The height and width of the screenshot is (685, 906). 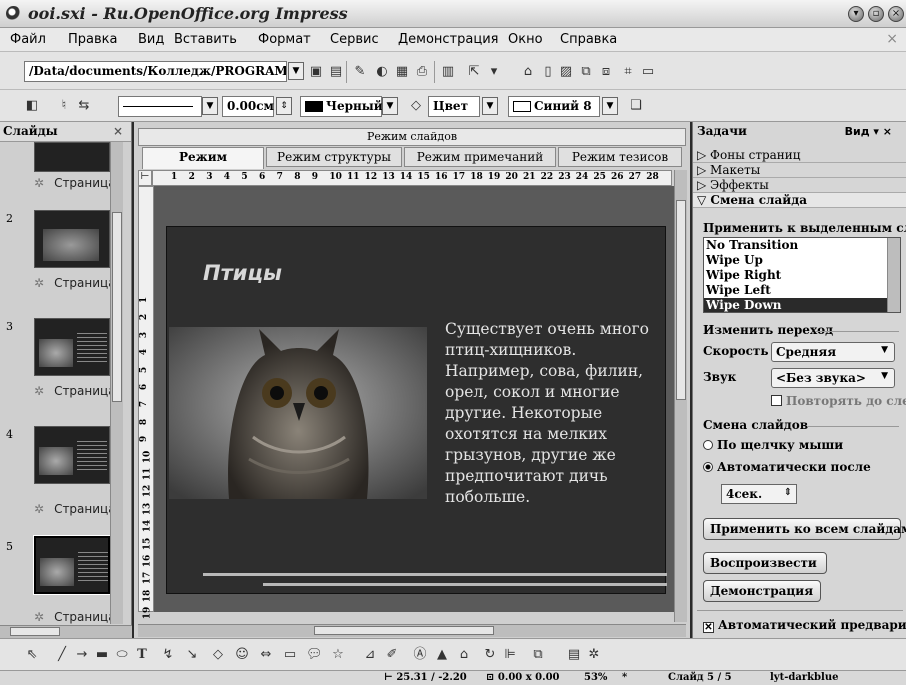 What do you see at coordinates (474, 72) in the screenshot?
I see `navigator-icon: ⇱` at bounding box center [474, 72].